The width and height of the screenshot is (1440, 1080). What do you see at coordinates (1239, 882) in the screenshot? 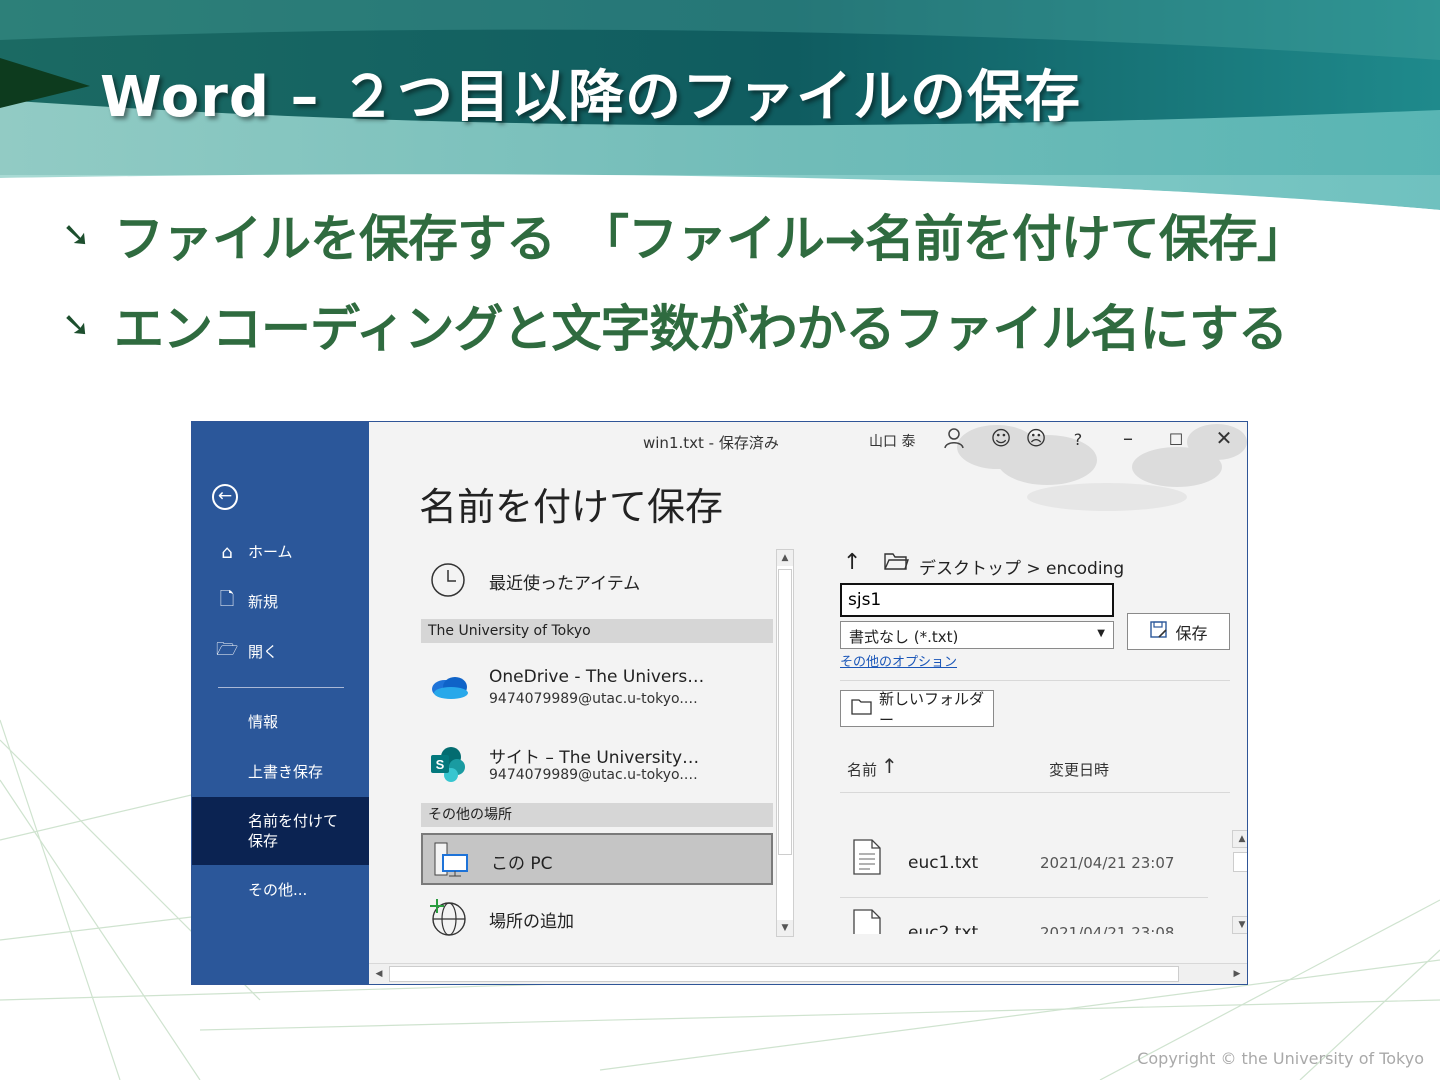
I see `file-list-scrollbar: ▲ ▼` at bounding box center [1239, 882].